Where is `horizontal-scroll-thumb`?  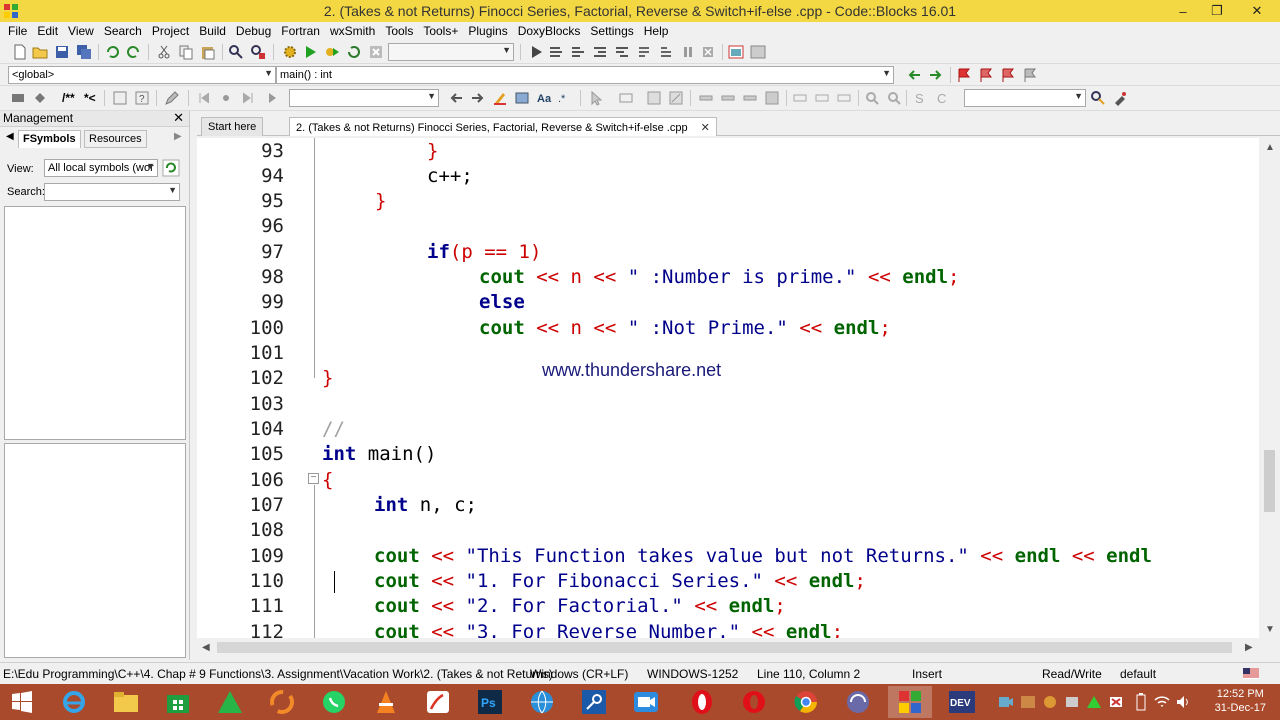 horizontal-scroll-thumb is located at coordinates (724, 647).